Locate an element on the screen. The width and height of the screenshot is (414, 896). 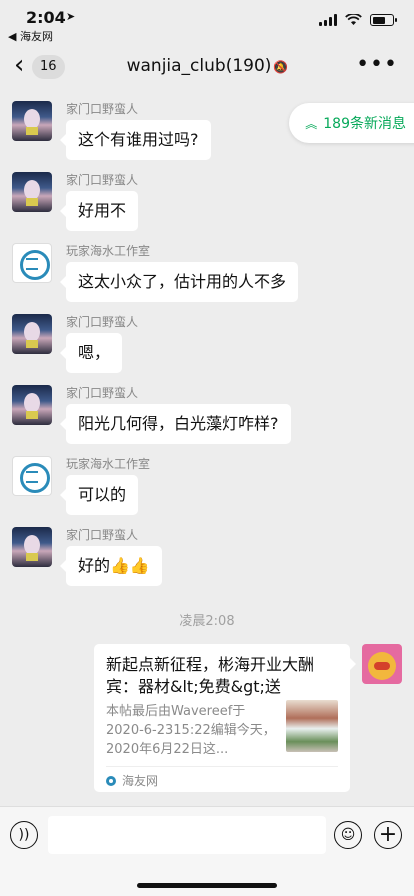
message-item: 玩家海水工作室 这太小众了，估计用的人不多 is located at coordinates (155, 272).